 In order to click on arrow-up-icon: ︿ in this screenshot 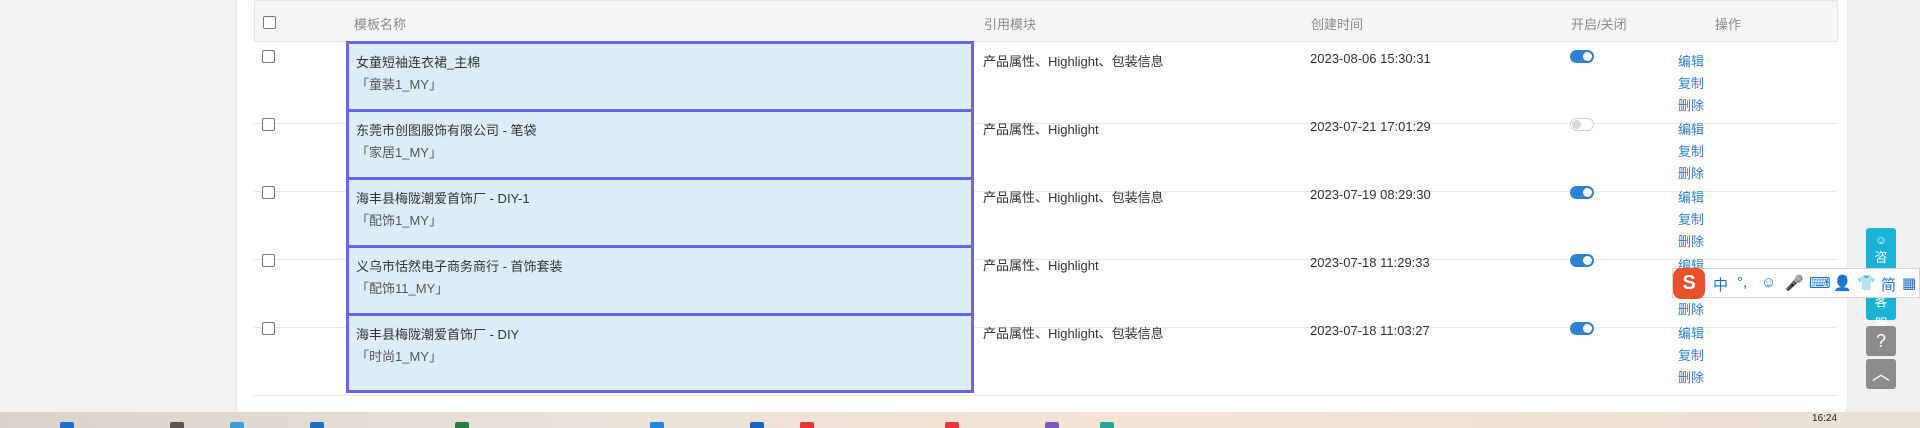, I will do `click(1881, 374)`.